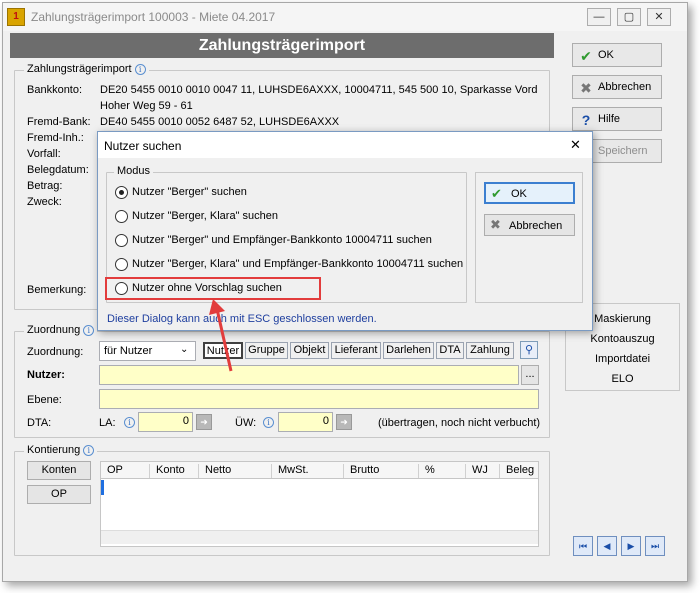 The width and height of the screenshot is (700, 593). I want to click on level-label: Ebene:, so click(44, 400).